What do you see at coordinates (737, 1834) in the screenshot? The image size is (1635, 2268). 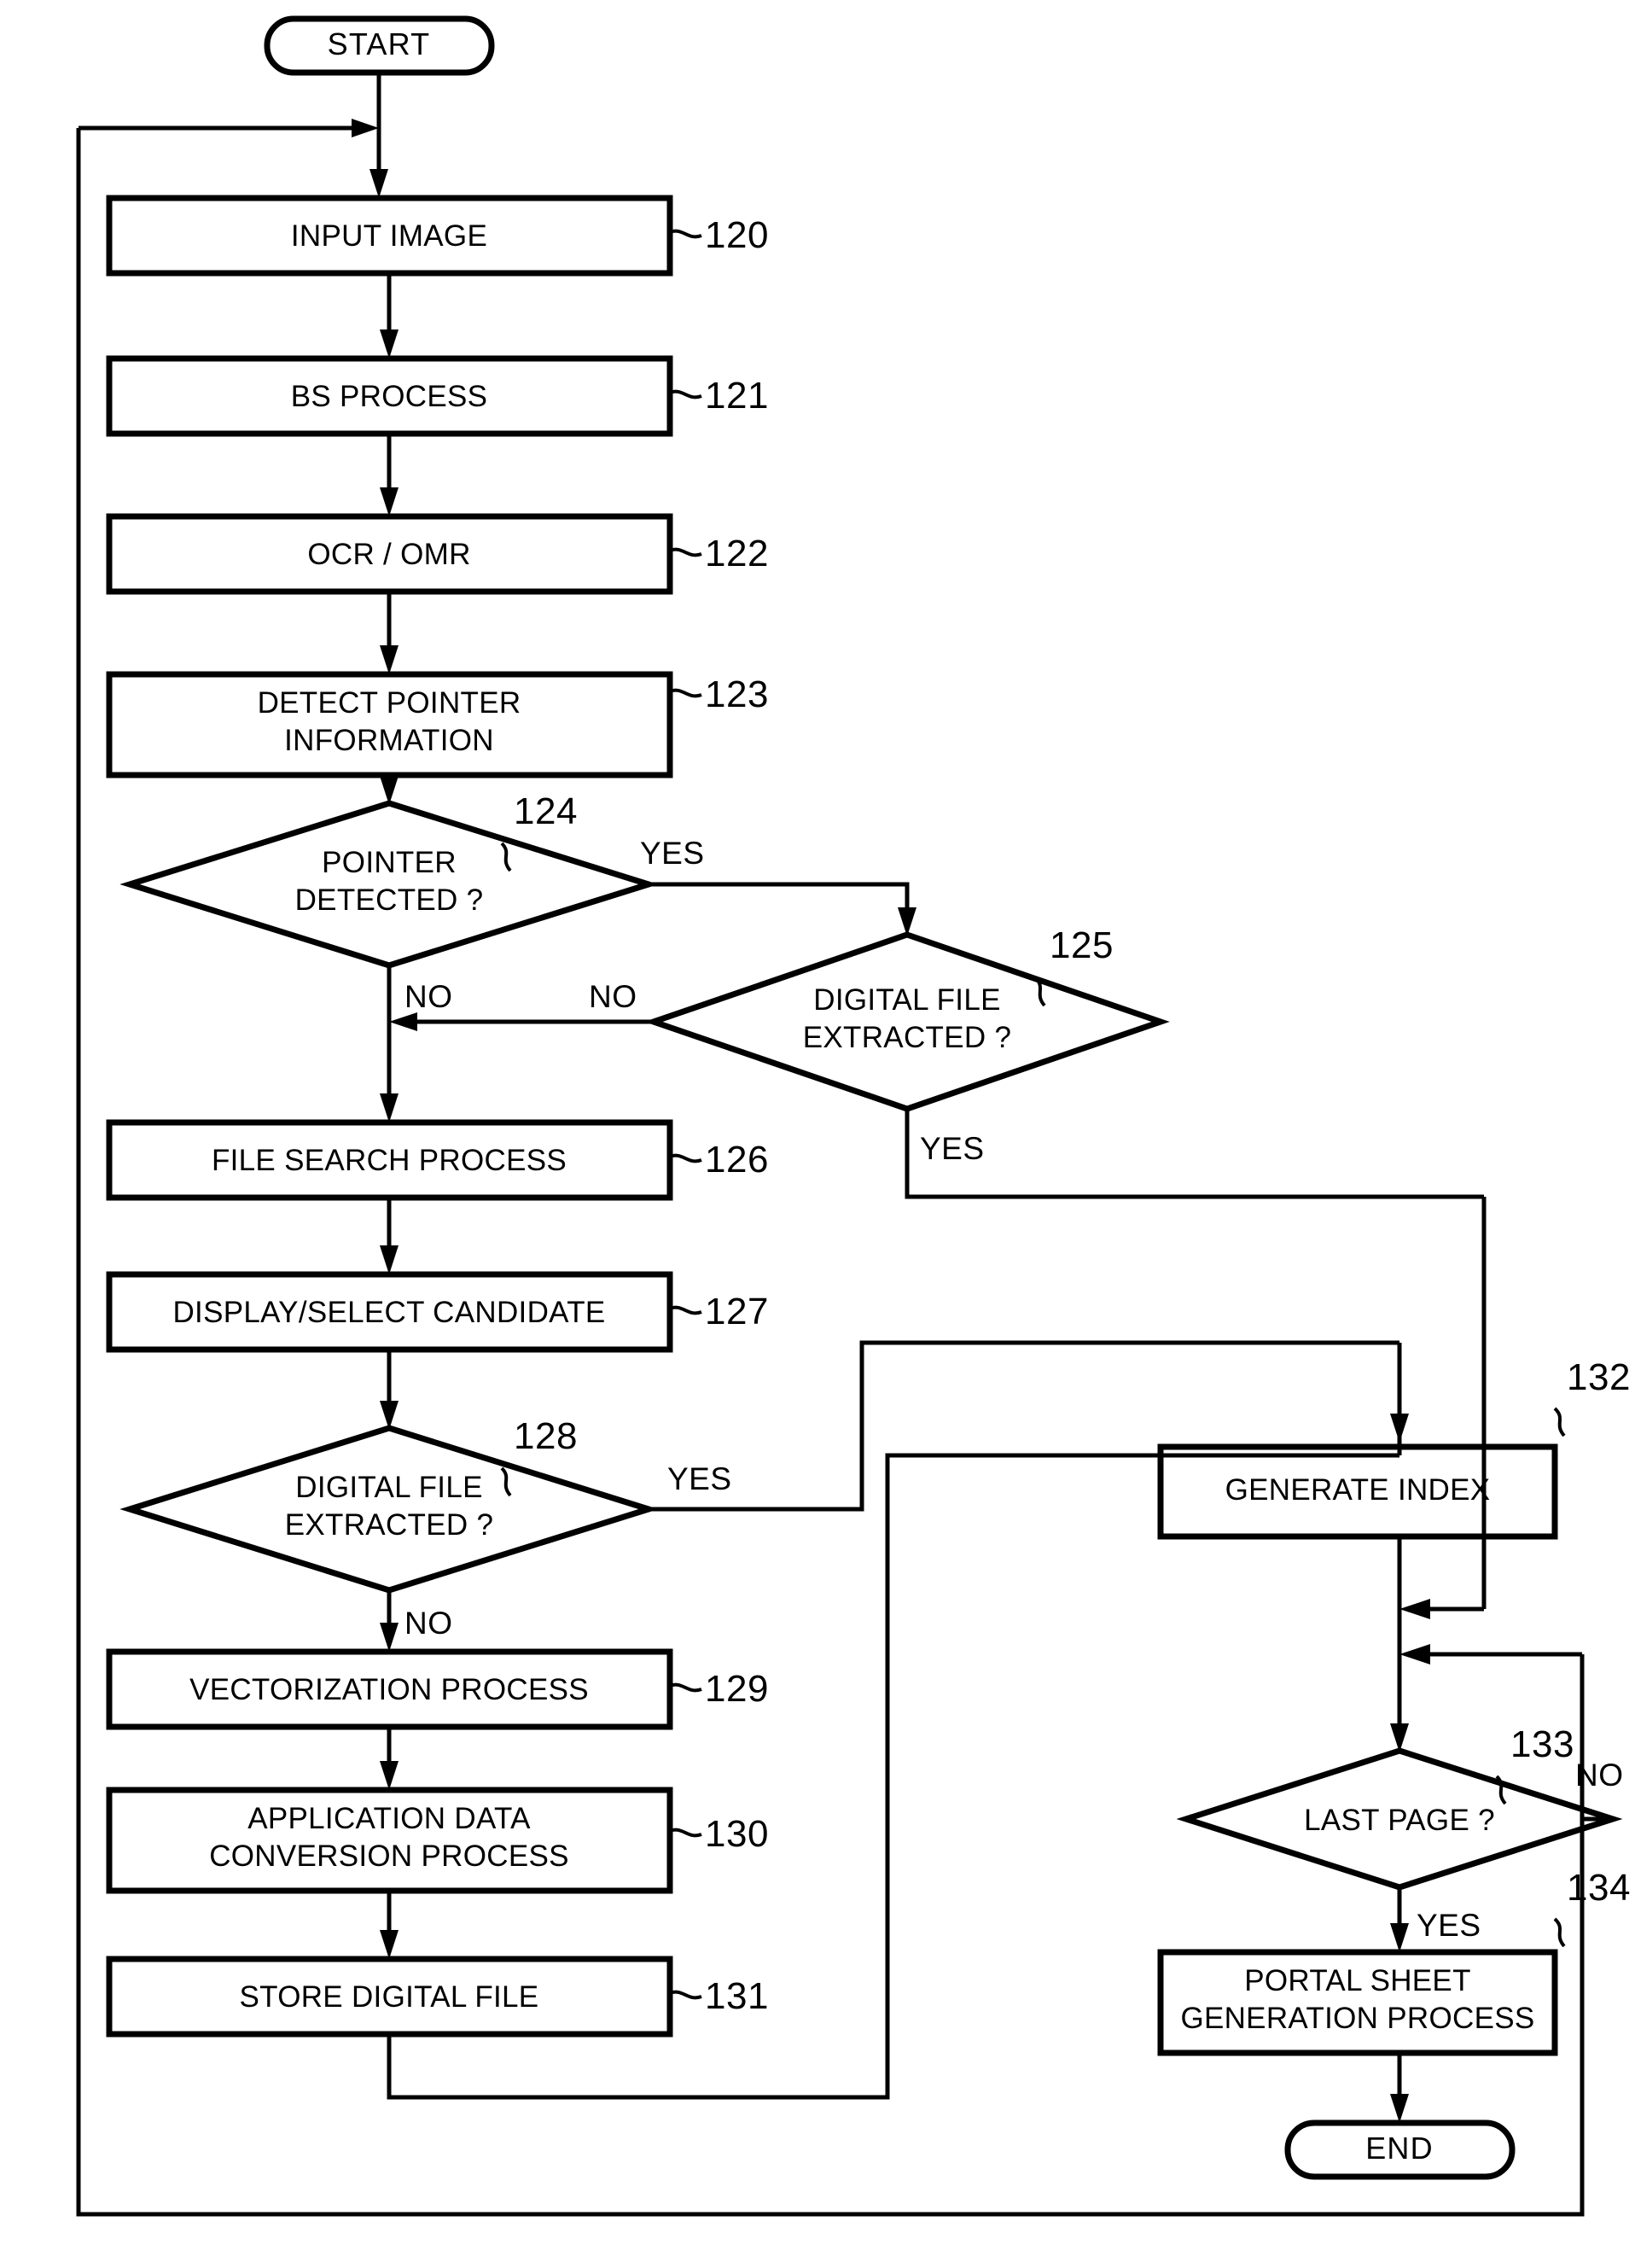 I see `ref-numeral-130: 130` at bounding box center [737, 1834].